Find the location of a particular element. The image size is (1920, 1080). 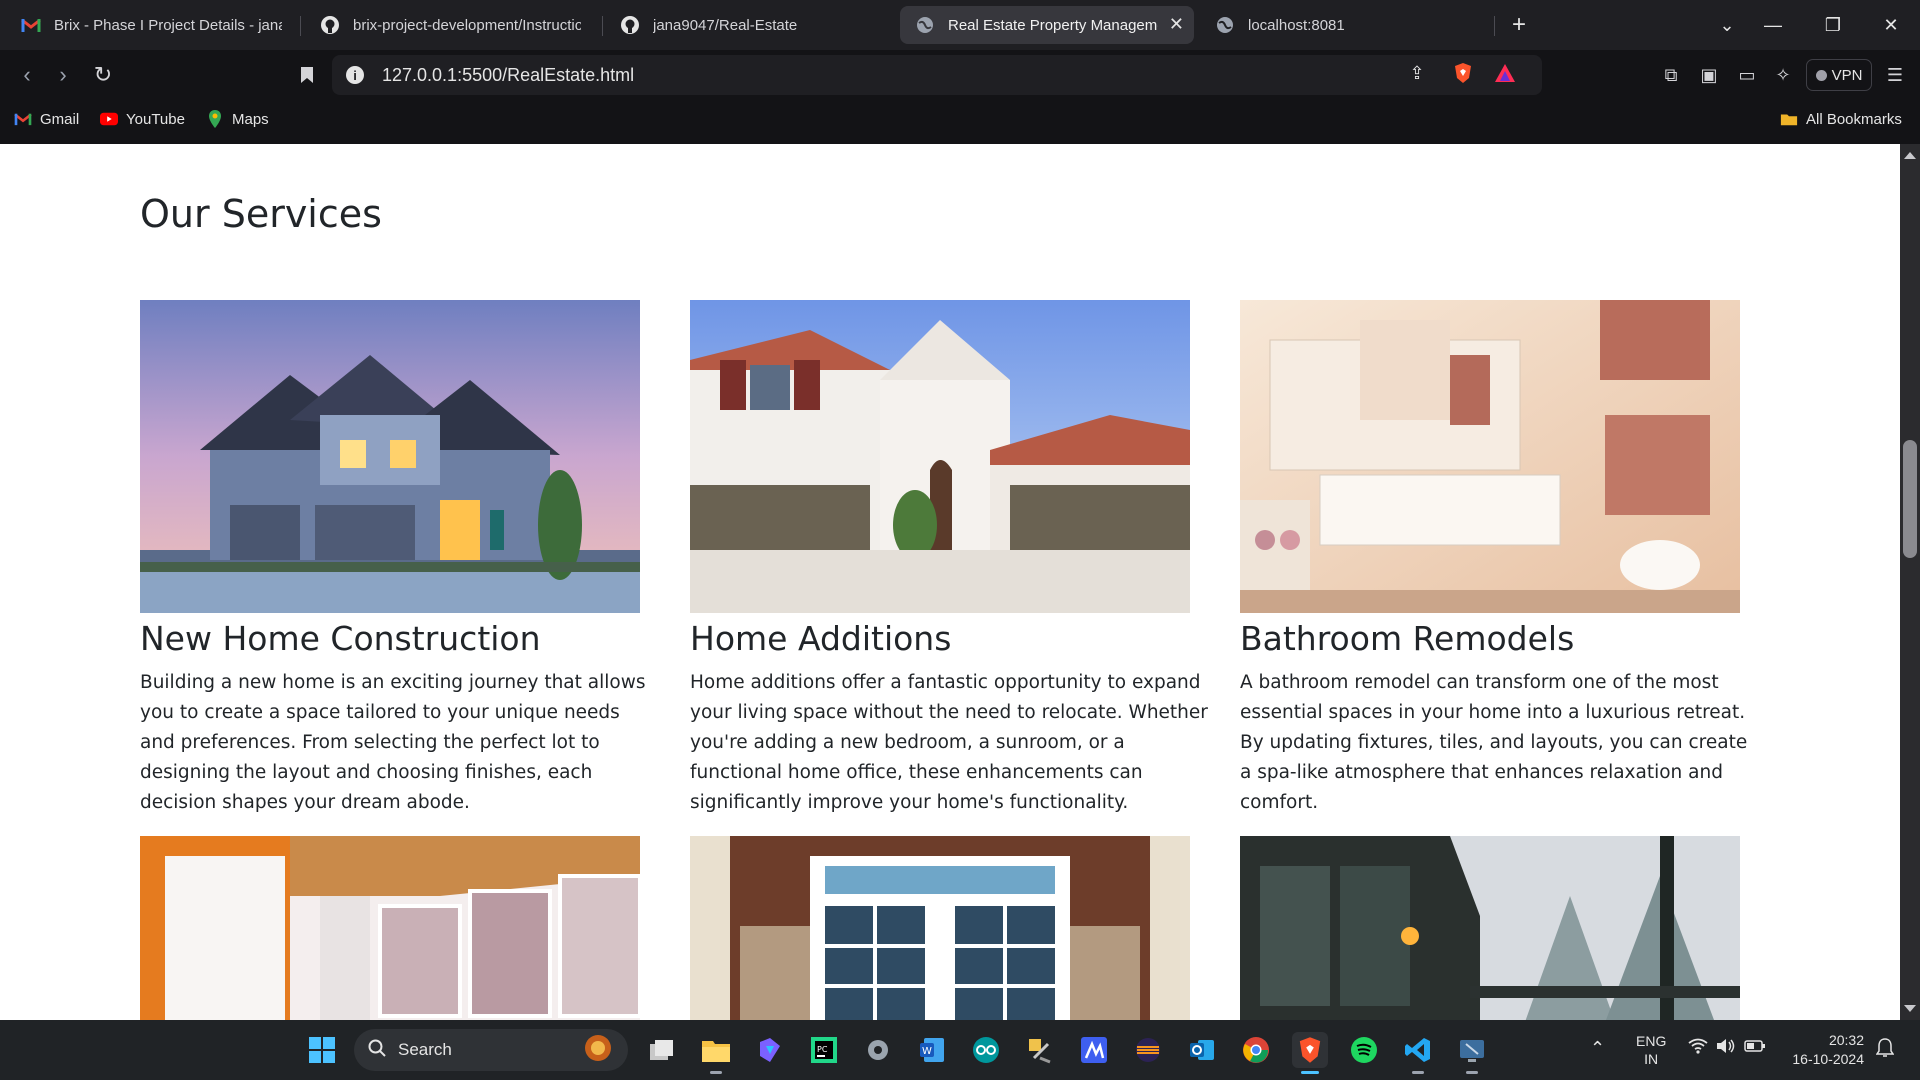

vpn-button: VPN is located at coordinates (1839, 75).